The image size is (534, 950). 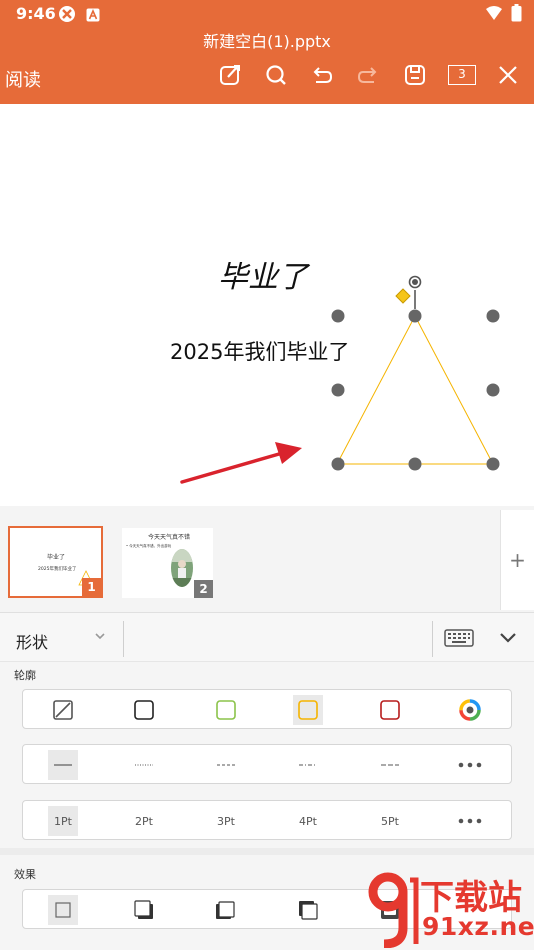 I want to click on red-outline-option, so click(x=390, y=710).